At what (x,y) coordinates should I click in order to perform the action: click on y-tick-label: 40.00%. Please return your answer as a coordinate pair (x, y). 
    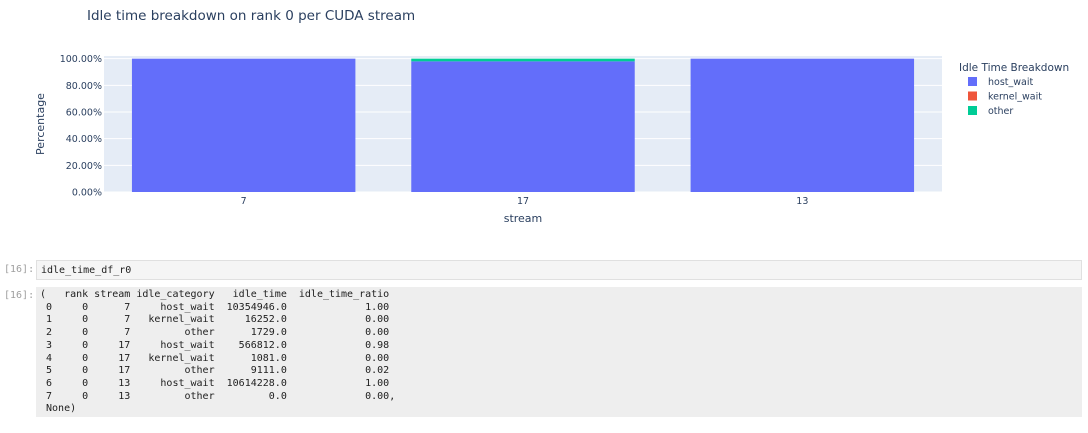
    Looking at the image, I should click on (84, 139).